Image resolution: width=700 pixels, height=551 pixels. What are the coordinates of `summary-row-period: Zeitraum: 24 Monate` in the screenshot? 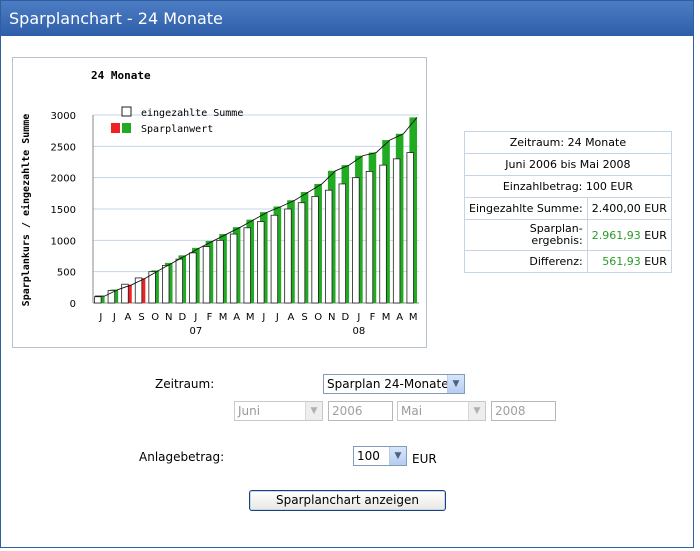 It's located at (568, 142).